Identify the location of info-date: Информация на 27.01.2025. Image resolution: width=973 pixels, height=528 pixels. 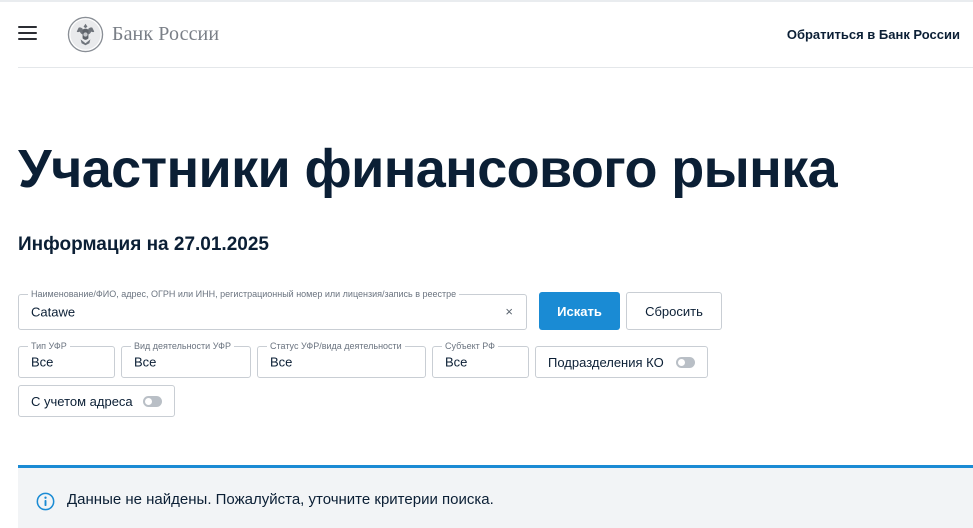
(143, 244).